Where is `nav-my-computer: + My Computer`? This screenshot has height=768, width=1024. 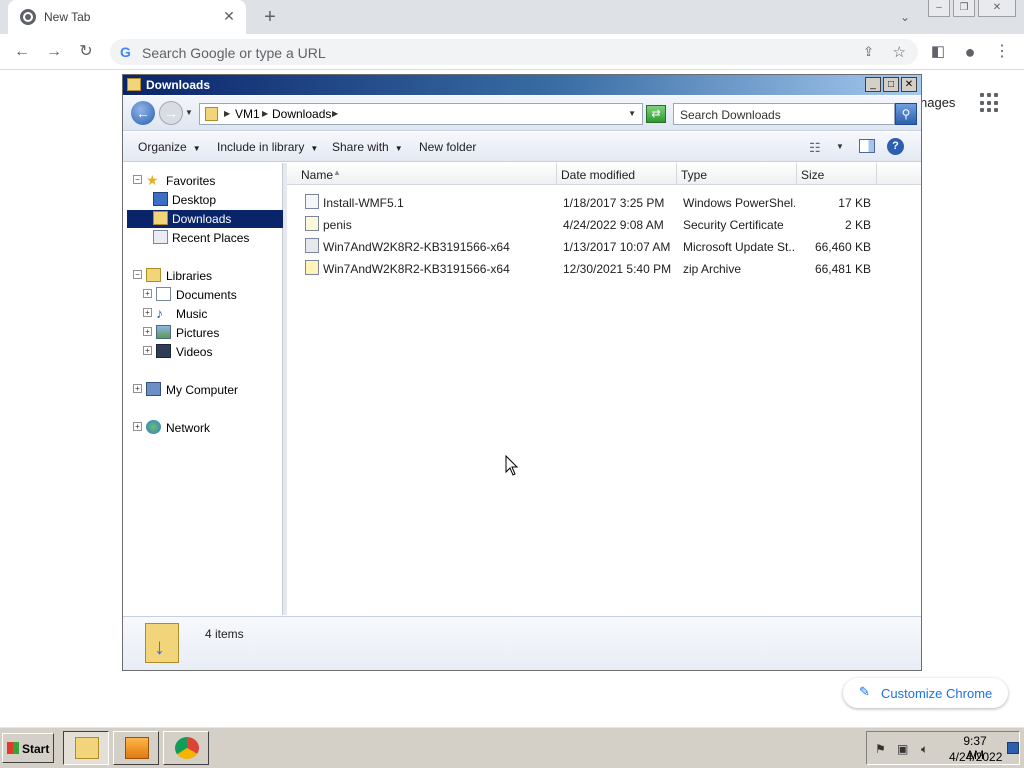 nav-my-computer: + My Computer is located at coordinates (208, 390).